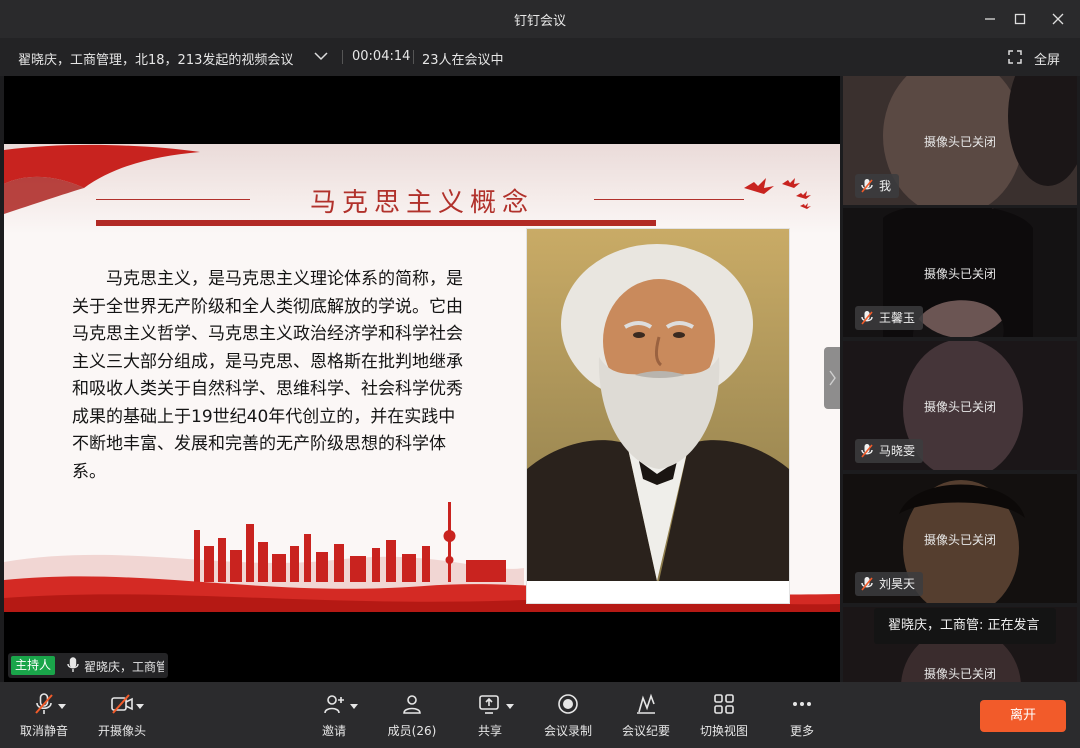  What do you see at coordinates (897, 451) in the screenshot?
I see `participant-name: 马晓雯` at bounding box center [897, 451].